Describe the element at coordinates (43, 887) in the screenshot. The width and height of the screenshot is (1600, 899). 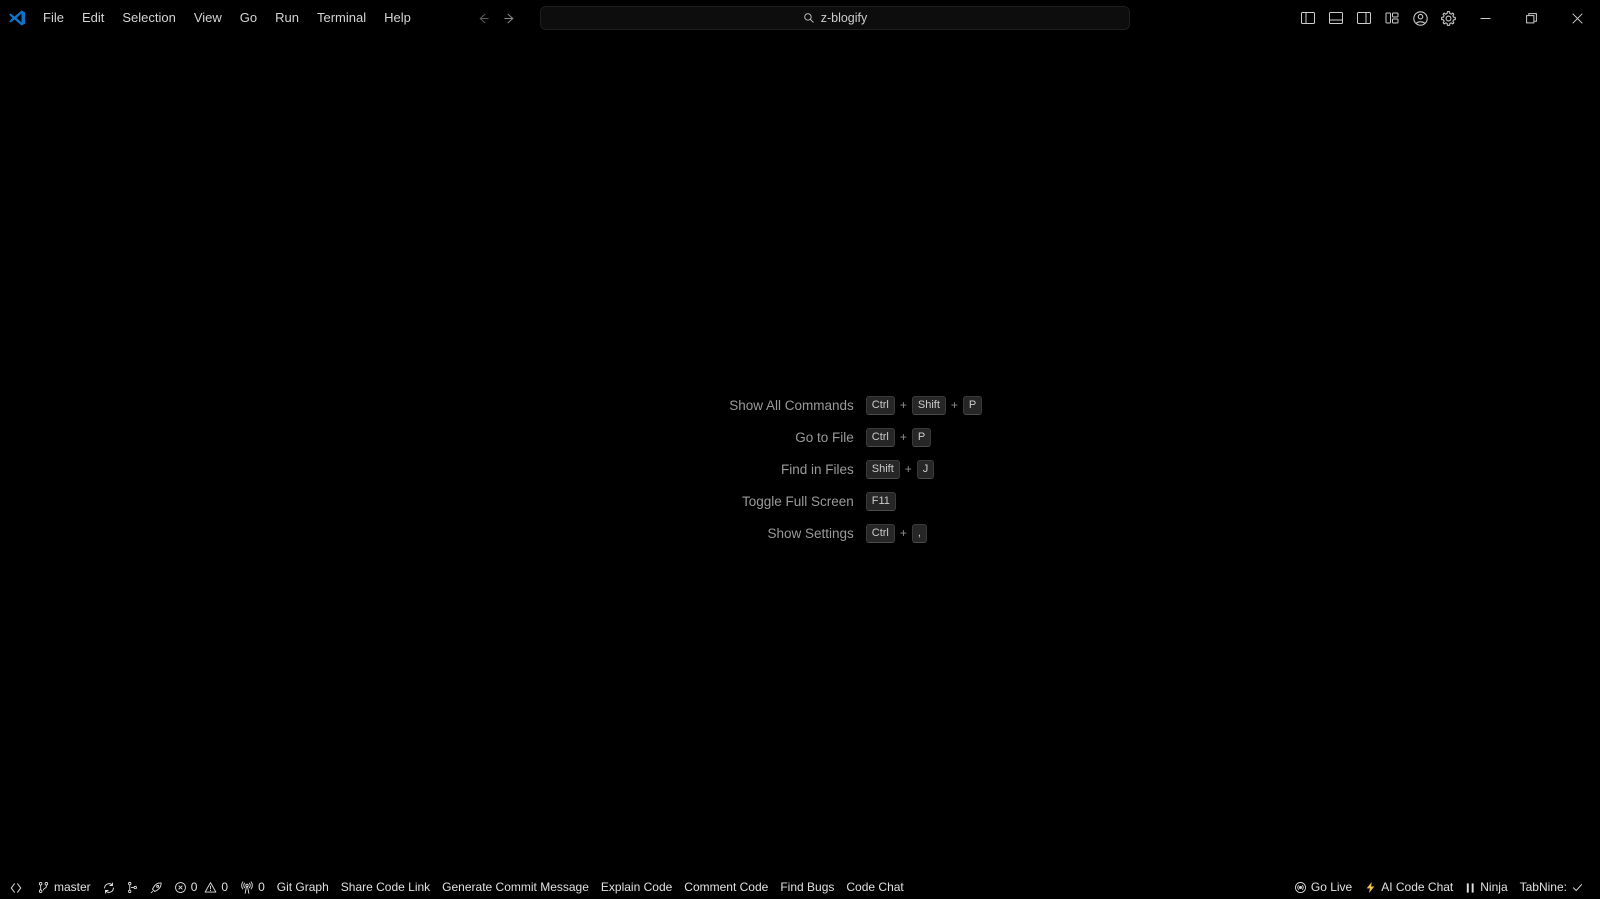
I see `source-control-icon` at that location.